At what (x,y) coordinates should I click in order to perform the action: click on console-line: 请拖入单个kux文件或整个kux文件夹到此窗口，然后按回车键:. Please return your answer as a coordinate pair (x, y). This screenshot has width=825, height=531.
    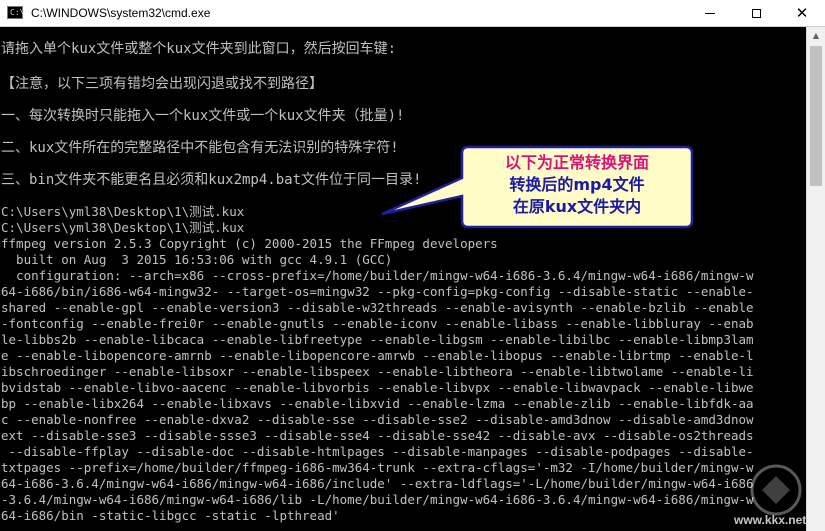
    Looking at the image, I should click on (198, 49).